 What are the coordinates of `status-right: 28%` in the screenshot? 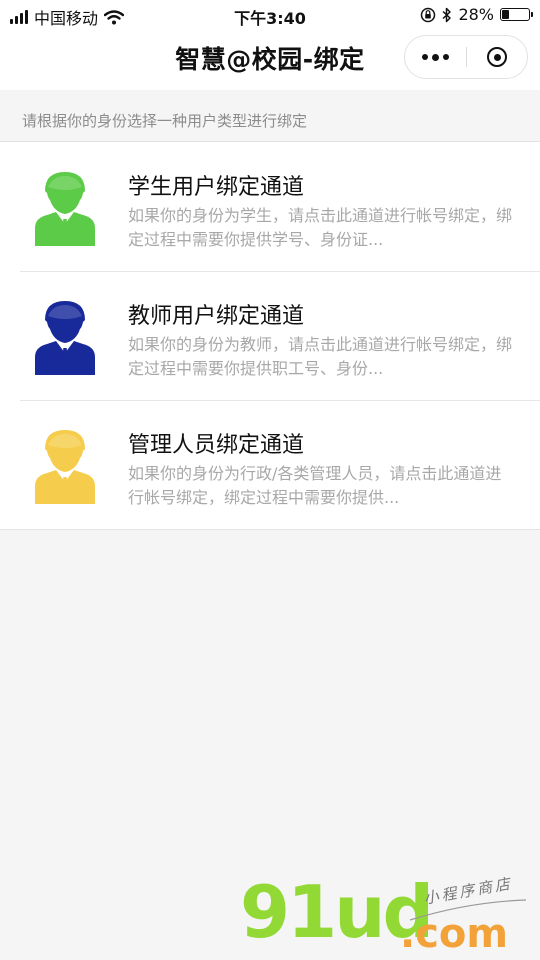 It's located at (476, 14).